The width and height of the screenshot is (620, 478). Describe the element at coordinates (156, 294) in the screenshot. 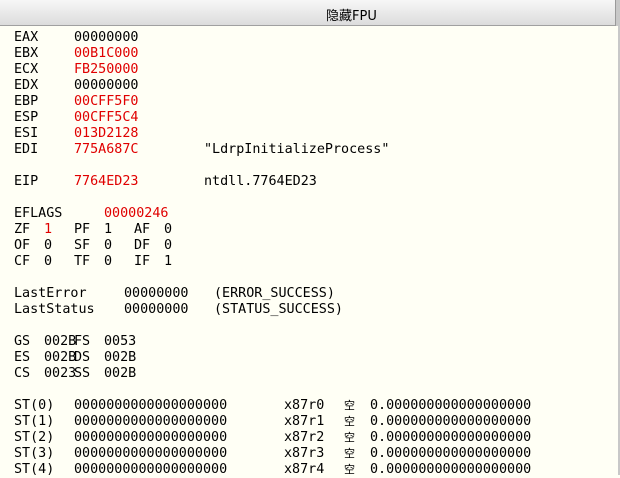

I see `last-error-value: 00000000` at that location.